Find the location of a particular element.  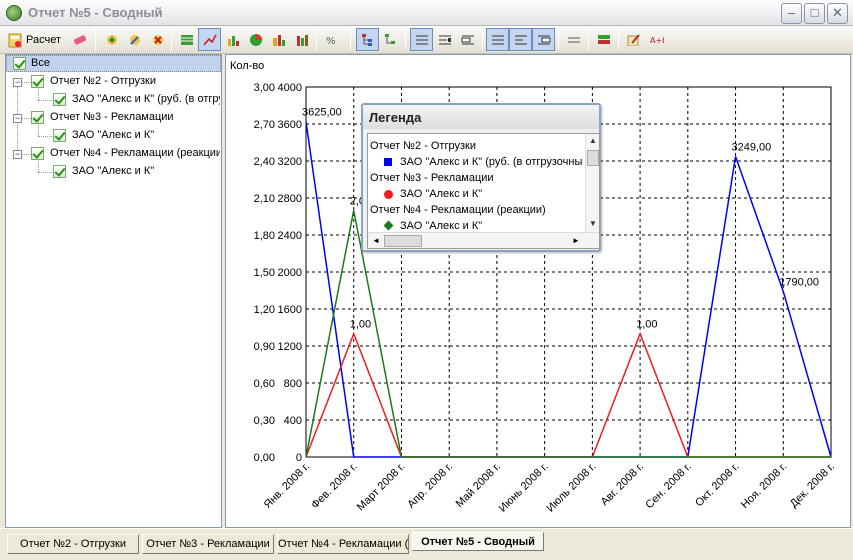

root-checkbox is located at coordinates (19, 63).